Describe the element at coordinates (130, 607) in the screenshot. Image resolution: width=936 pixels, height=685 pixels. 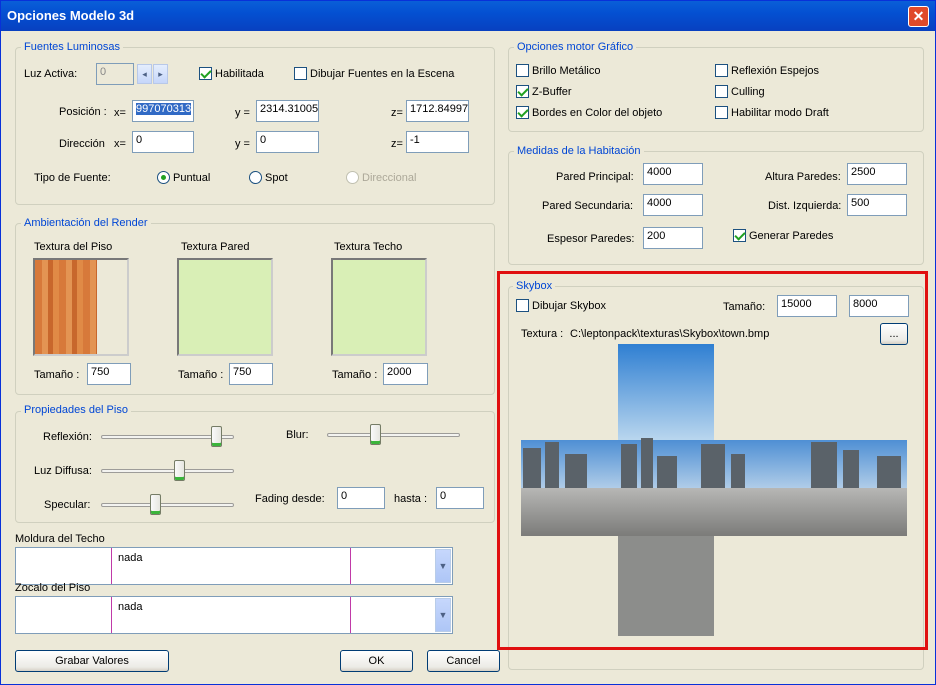
I see `zocalo-value: nada` at that location.